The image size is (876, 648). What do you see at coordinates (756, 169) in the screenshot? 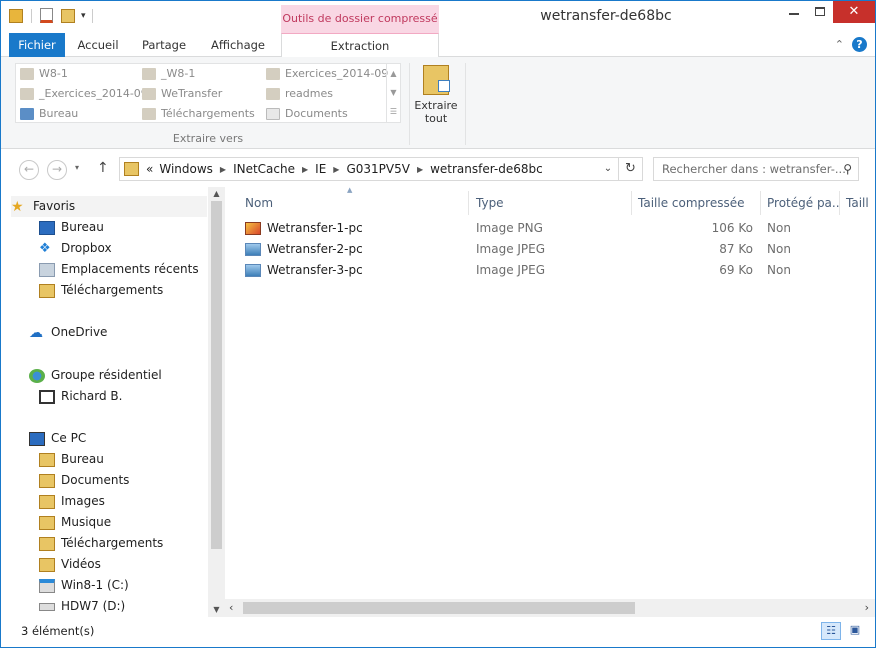
I see `search-input: Rechercher dans : wetransfer-... ⚲` at bounding box center [756, 169].